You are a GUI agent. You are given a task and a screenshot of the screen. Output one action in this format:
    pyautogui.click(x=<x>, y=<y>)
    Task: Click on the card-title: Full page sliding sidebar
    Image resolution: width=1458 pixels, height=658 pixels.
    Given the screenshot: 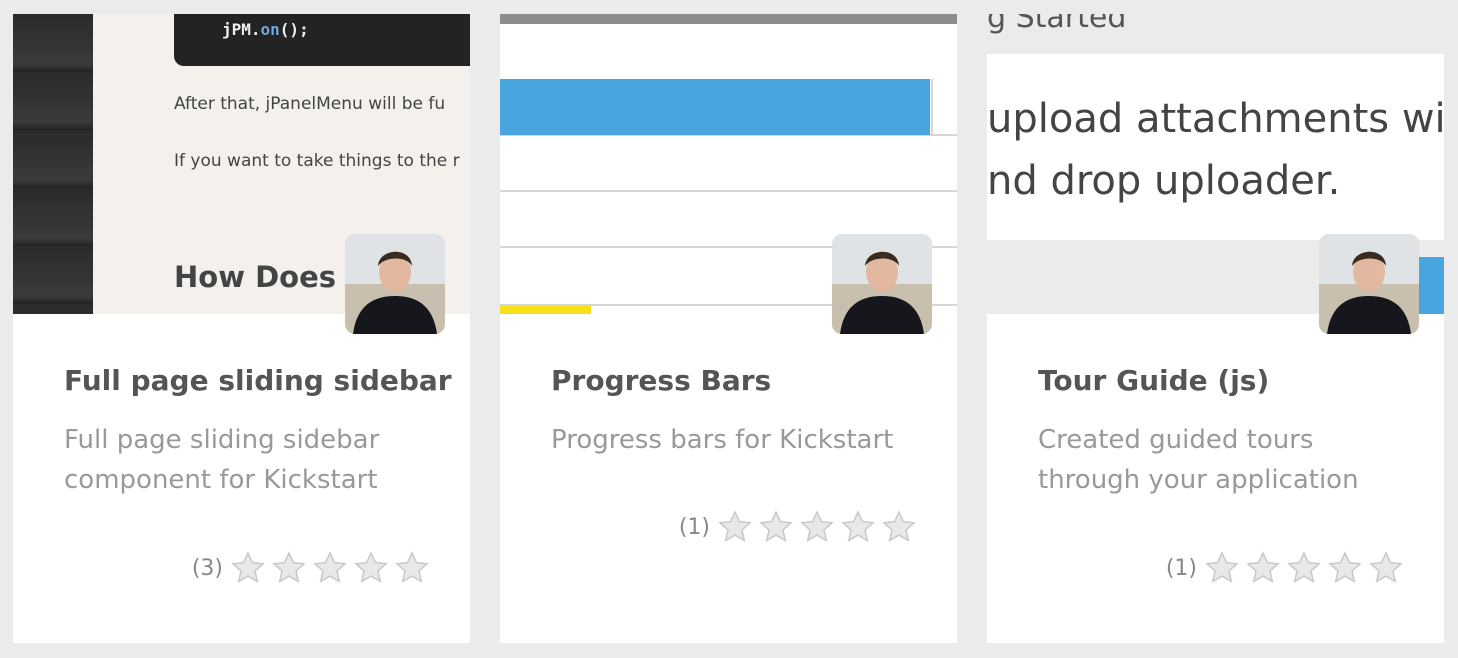 What is the action you would take?
    pyautogui.click(x=258, y=380)
    